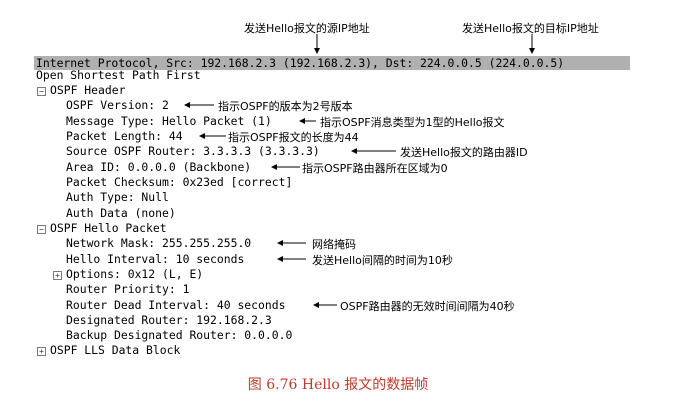 The width and height of the screenshot is (676, 404). What do you see at coordinates (338, 385) in the screenshot?
I see `figure-caption: 图 6.76 Hello 报文的数据帧` at bounding box center [338, 385].